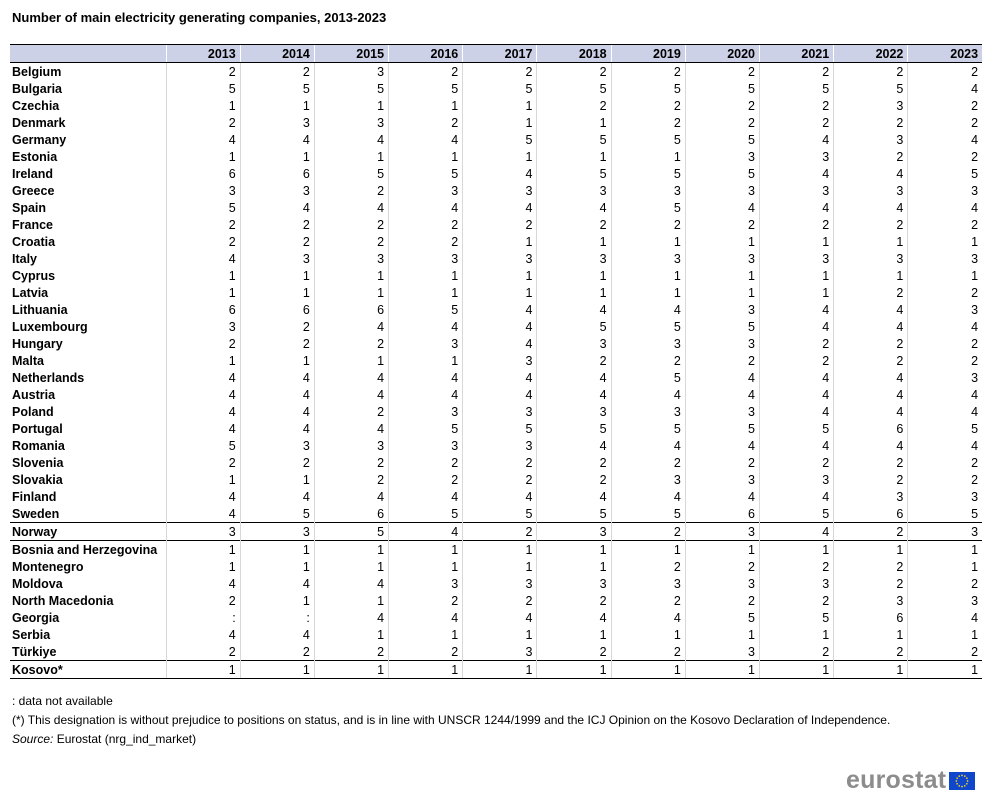 Image resolution: width=996 pixels, height=799 pixels. What do you see at coordinates (496, 207) in the screenshot?
I see `table-row: Spain 5 4 4 4 4 4 5 4 4 4 4` at bounding box center [496, 207].